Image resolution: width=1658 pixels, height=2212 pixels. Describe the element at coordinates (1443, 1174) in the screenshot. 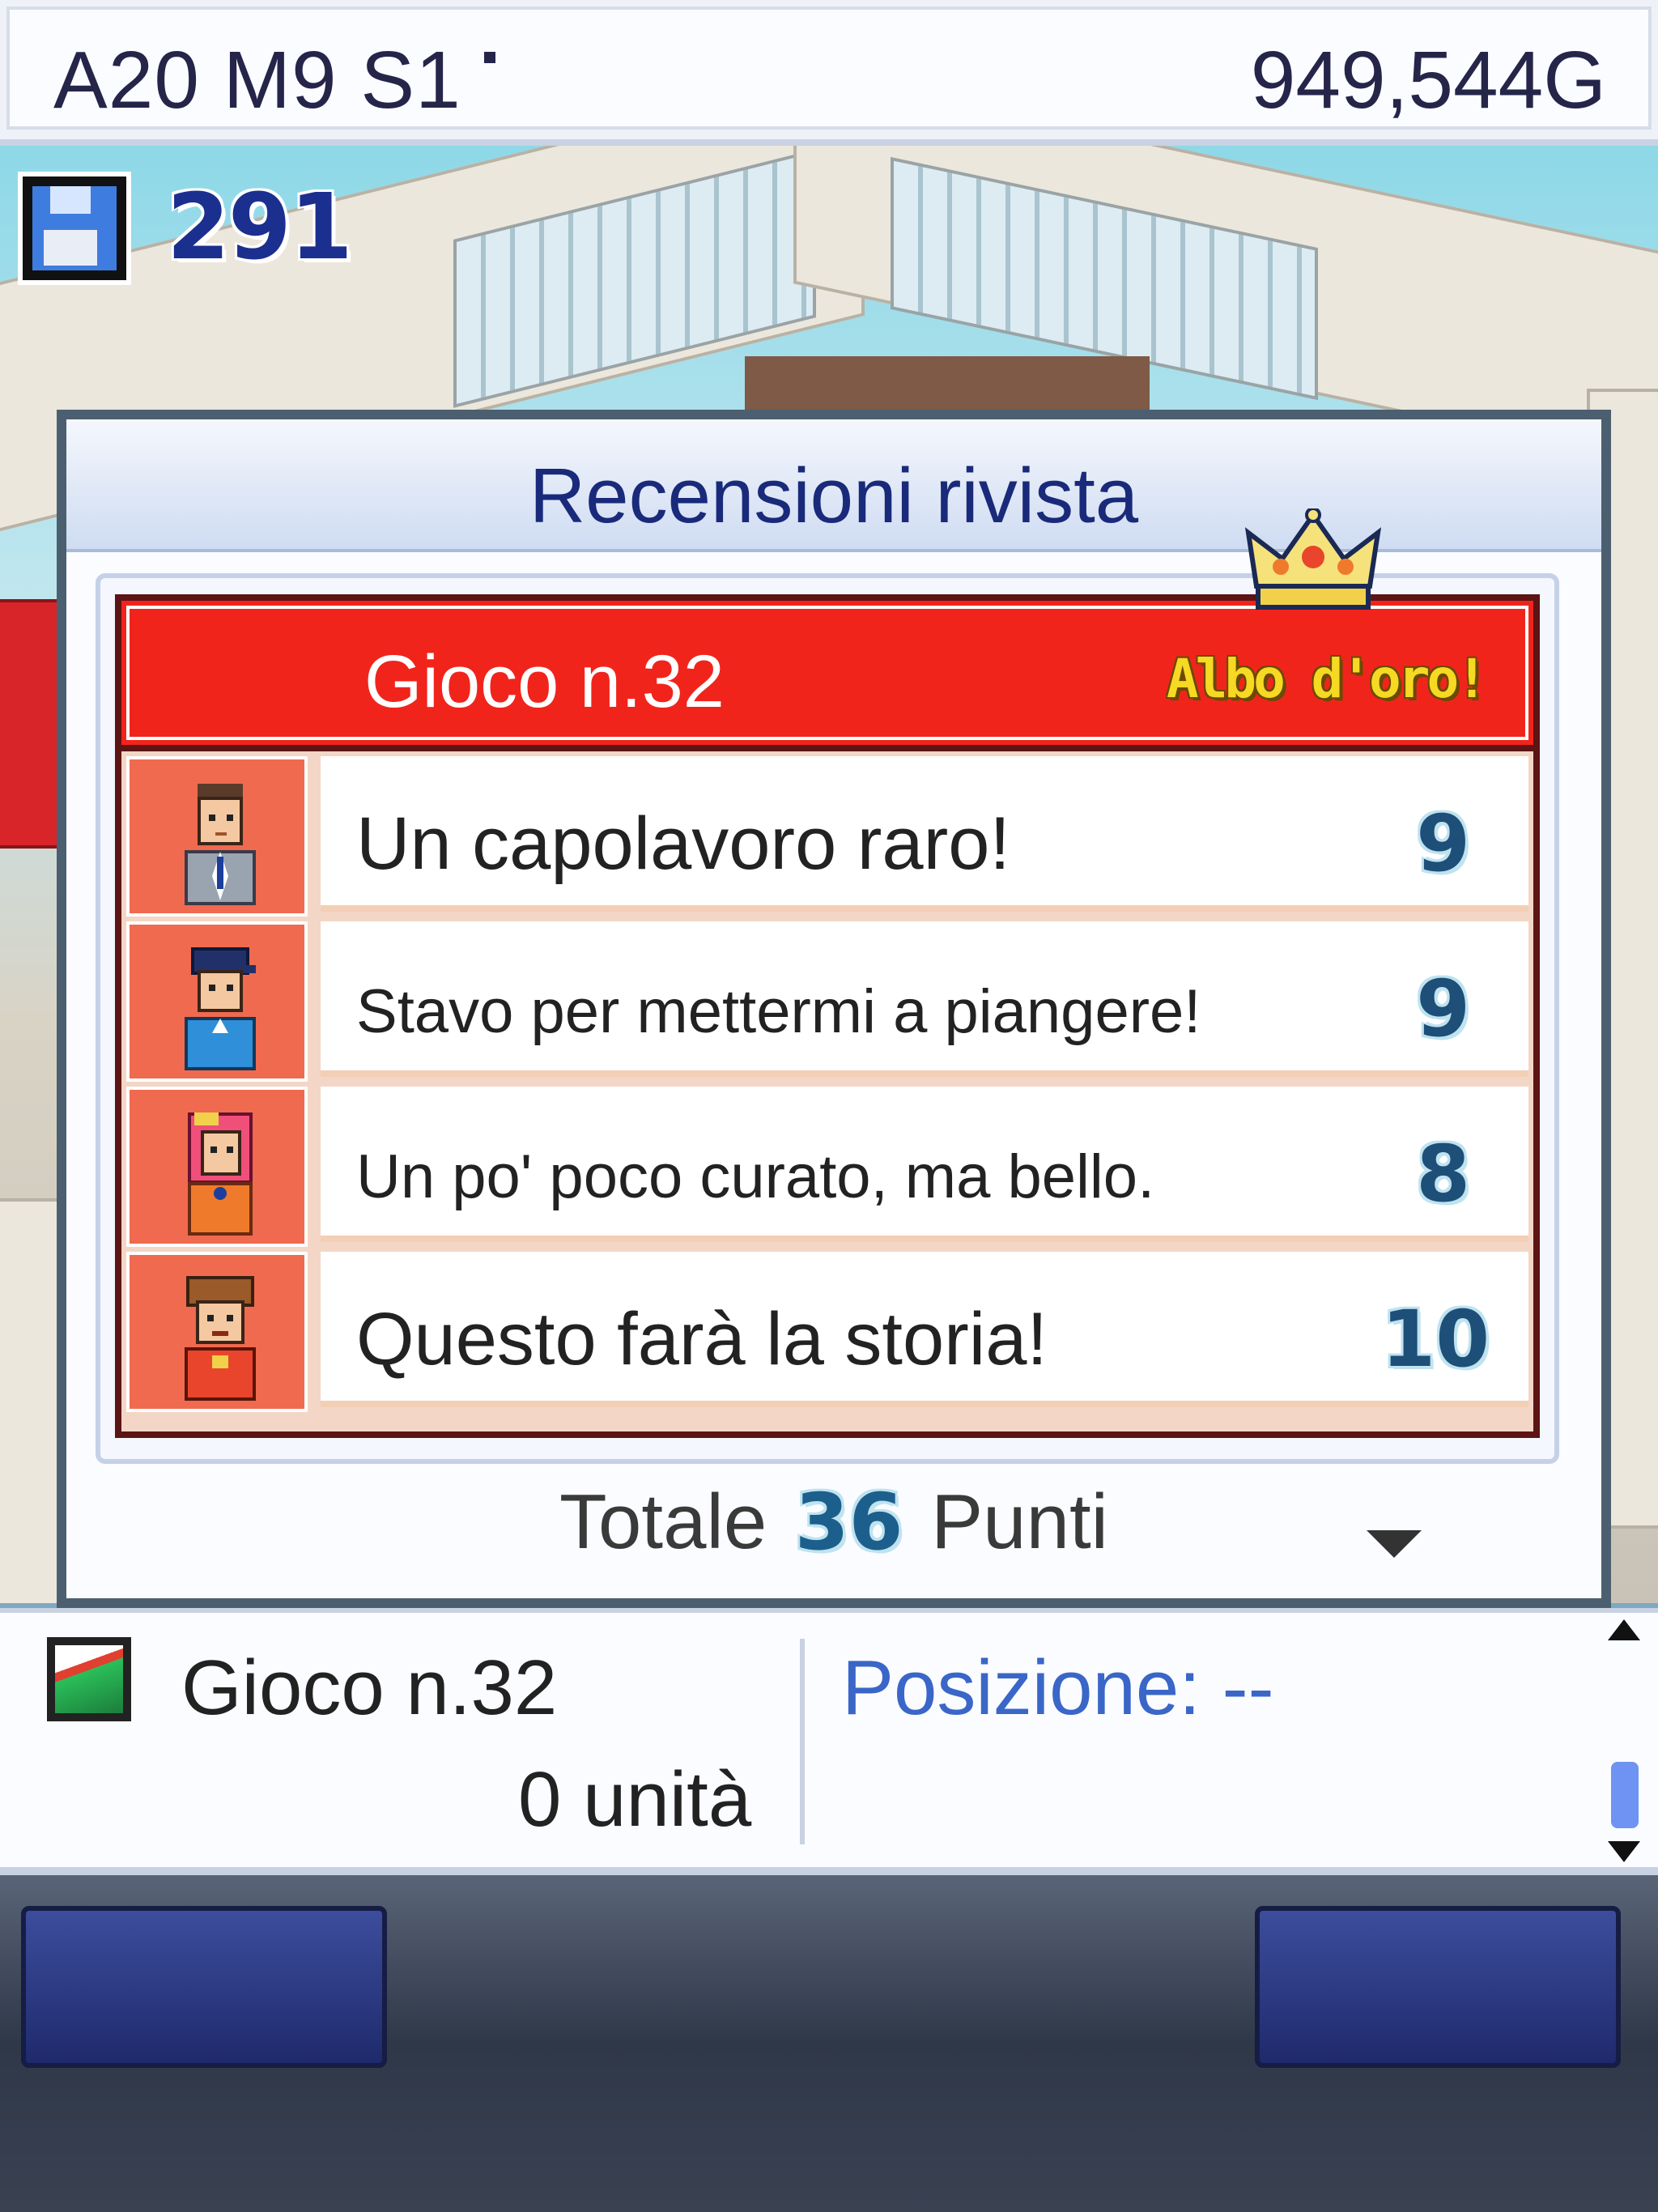

I see `review-score: 8` at that location.